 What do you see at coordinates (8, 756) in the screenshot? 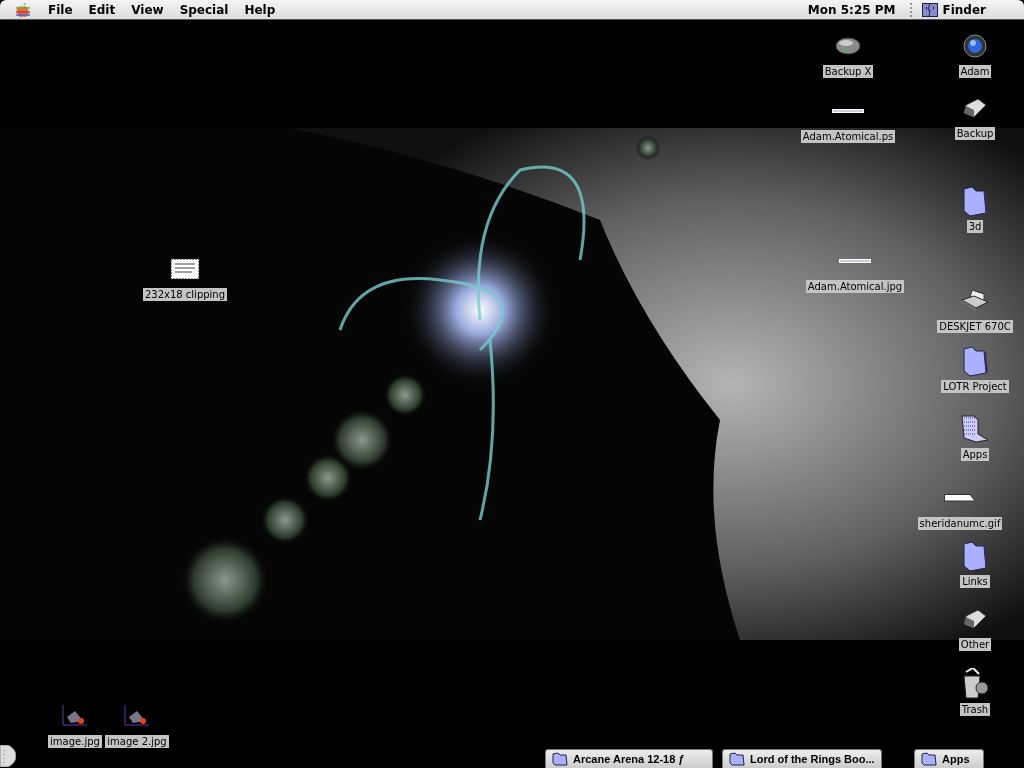
I see `control-strip-tab` at bounding box center [8, 756].